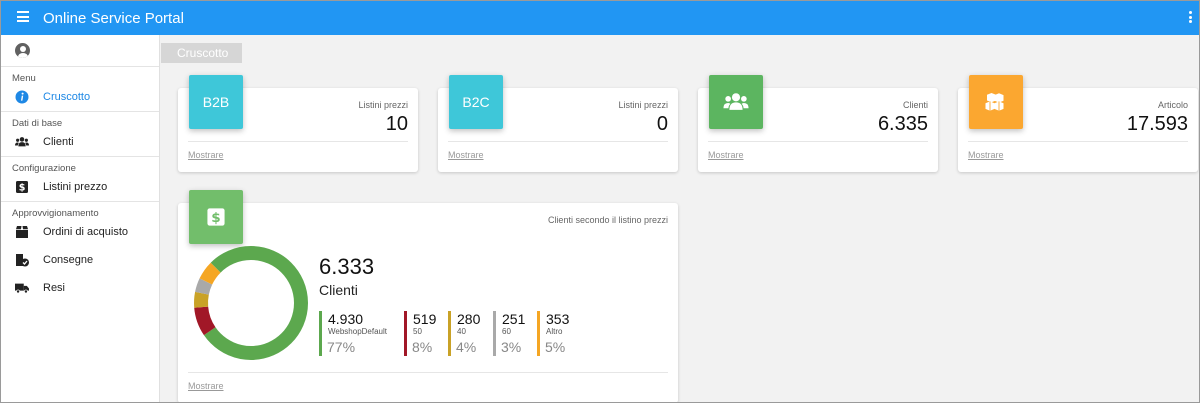  I want to click on legend-value: 251, so click(514, 319).